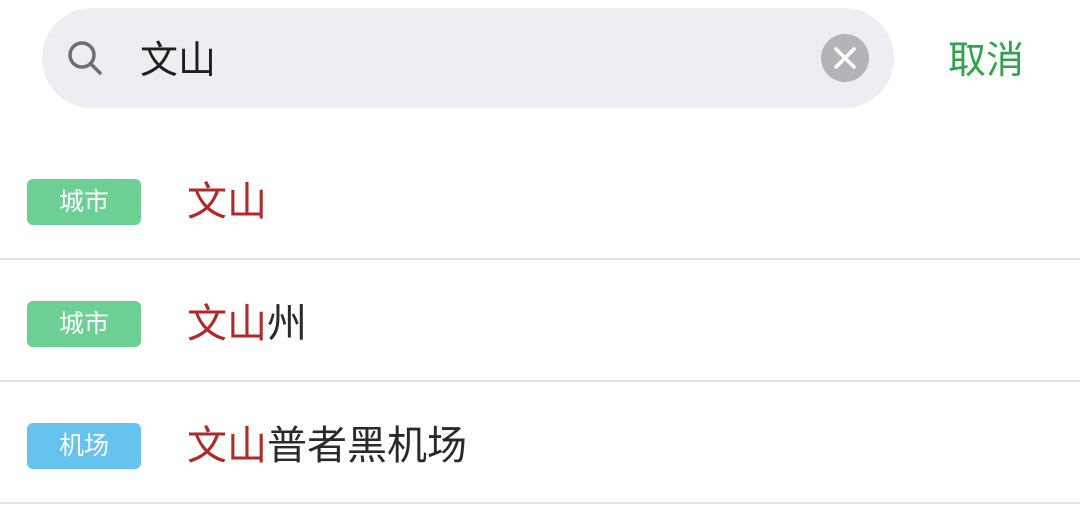 The width and height of the screenshot is (1080, 514). I want to click on result-name: 文山州, so click(247, 324).